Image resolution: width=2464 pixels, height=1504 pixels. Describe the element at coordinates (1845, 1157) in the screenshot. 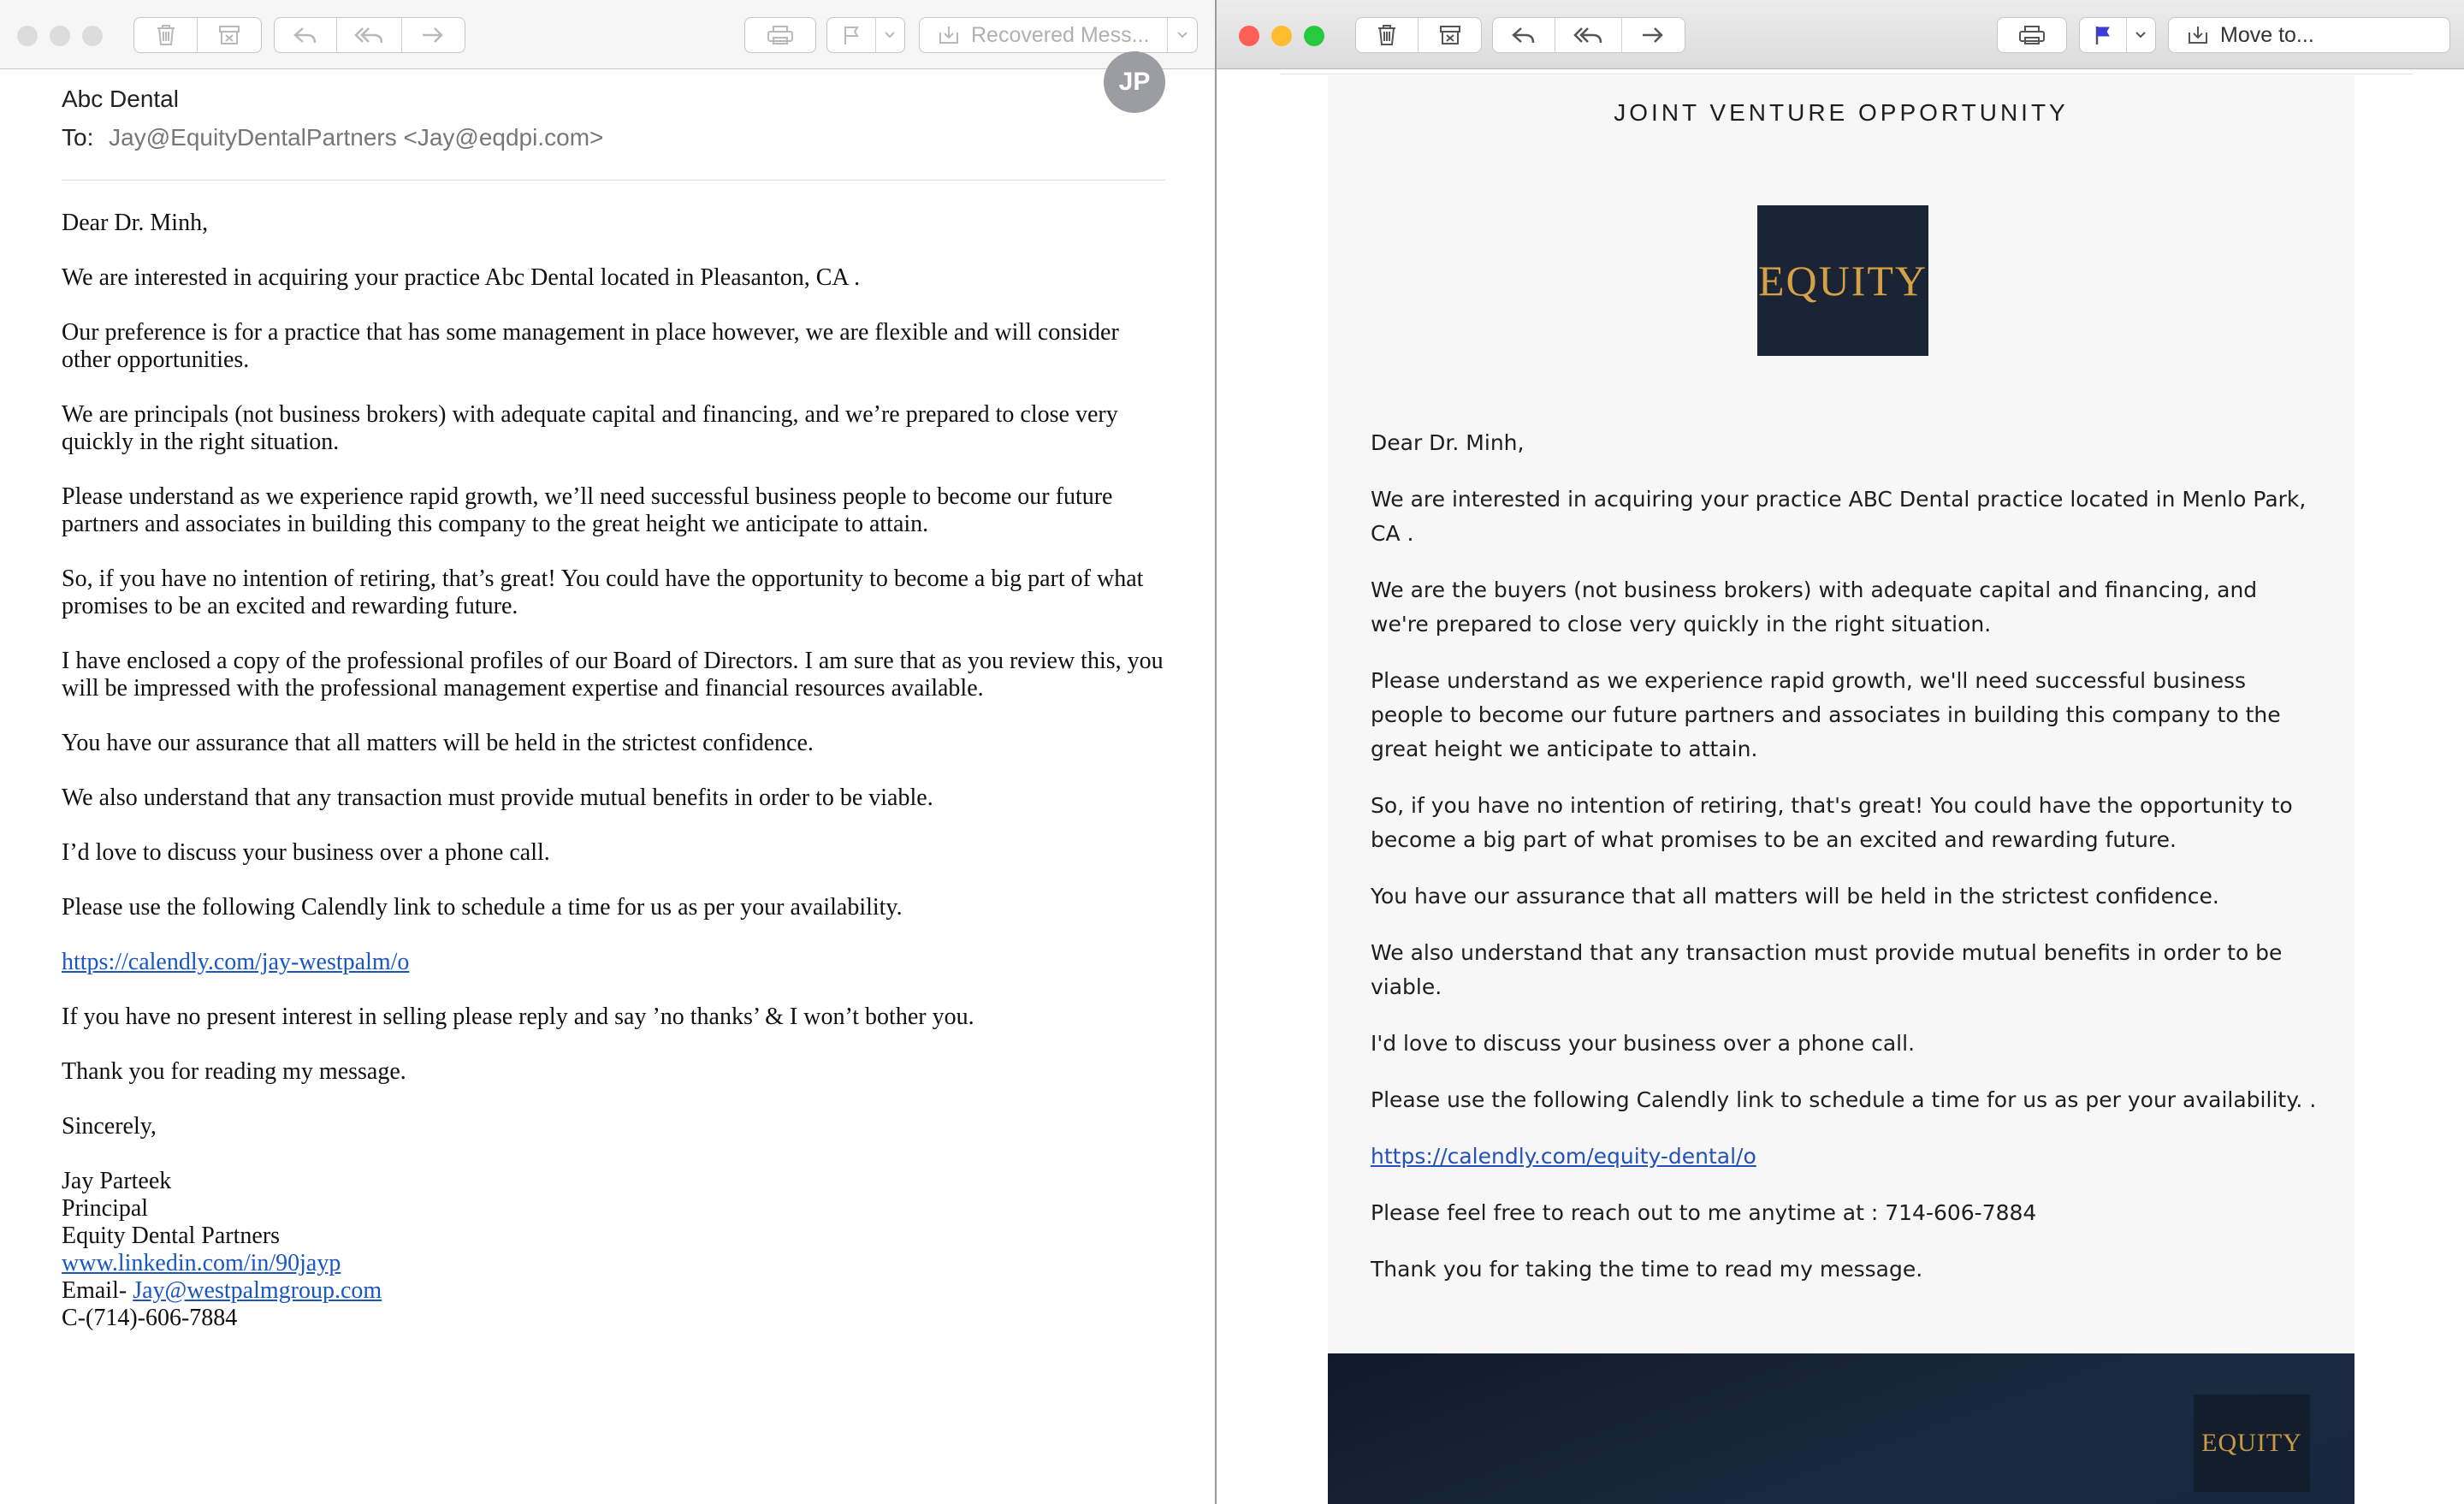

I see `calendly-link-paragraph: https://calendly.com/equity-dental/o` at that location.